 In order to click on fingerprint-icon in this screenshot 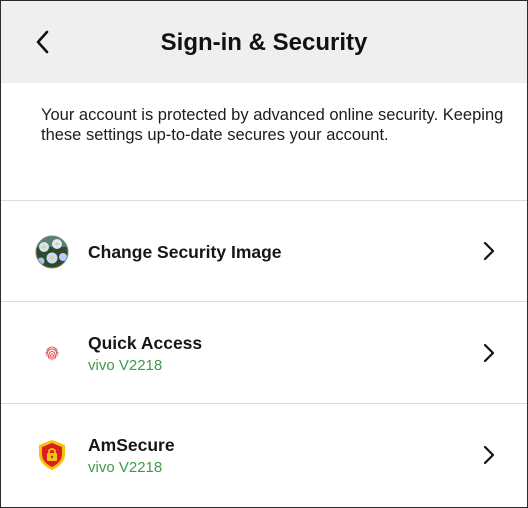, I will do `click(52, 353)`.